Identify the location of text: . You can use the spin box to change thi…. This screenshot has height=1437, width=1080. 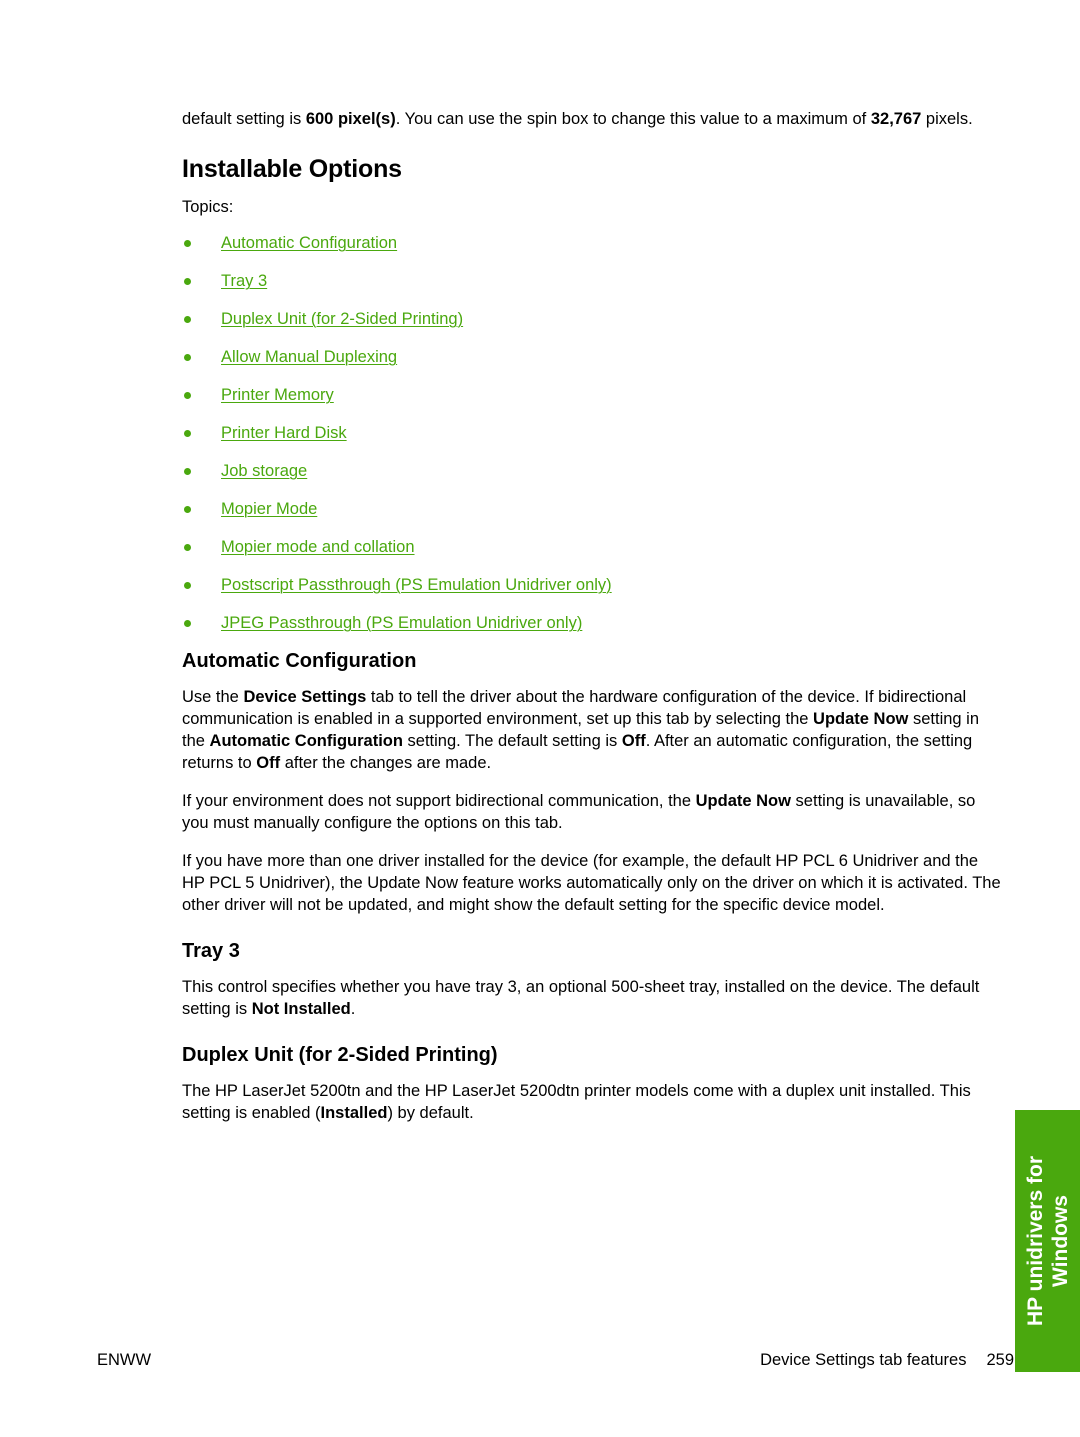
(633, 119).